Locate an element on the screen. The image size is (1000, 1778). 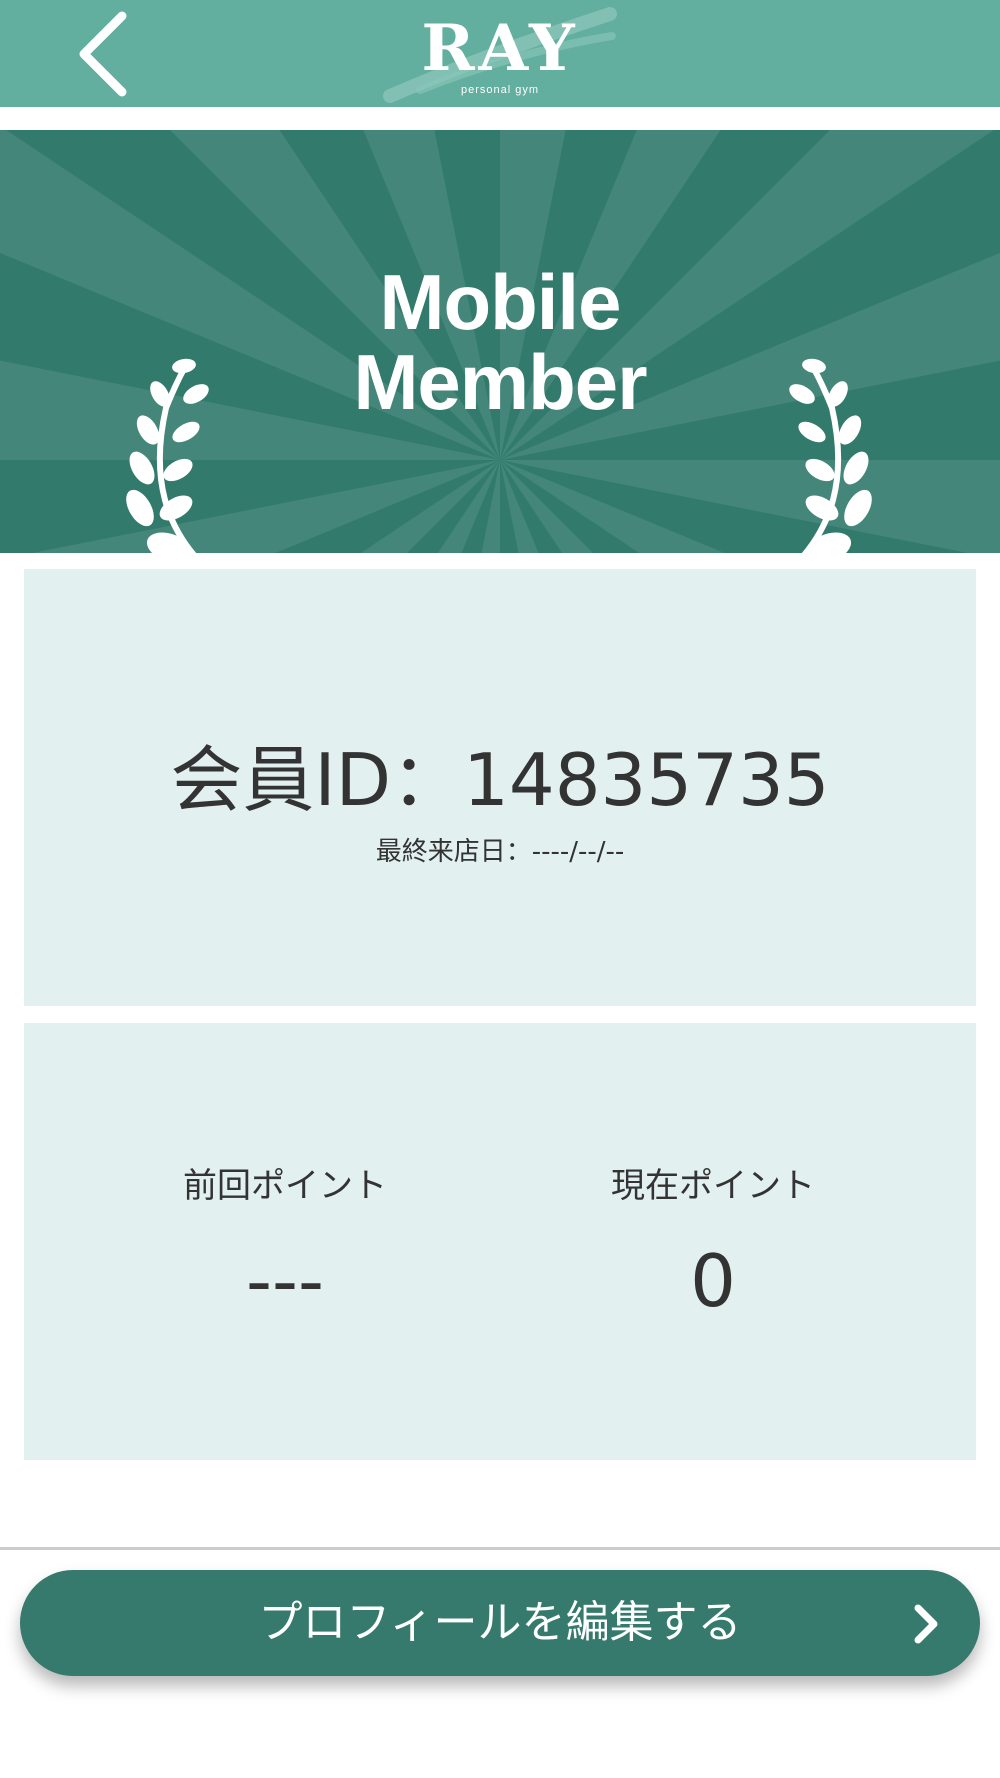
previous-points-value: --- is located at coordinates (285, 1281).